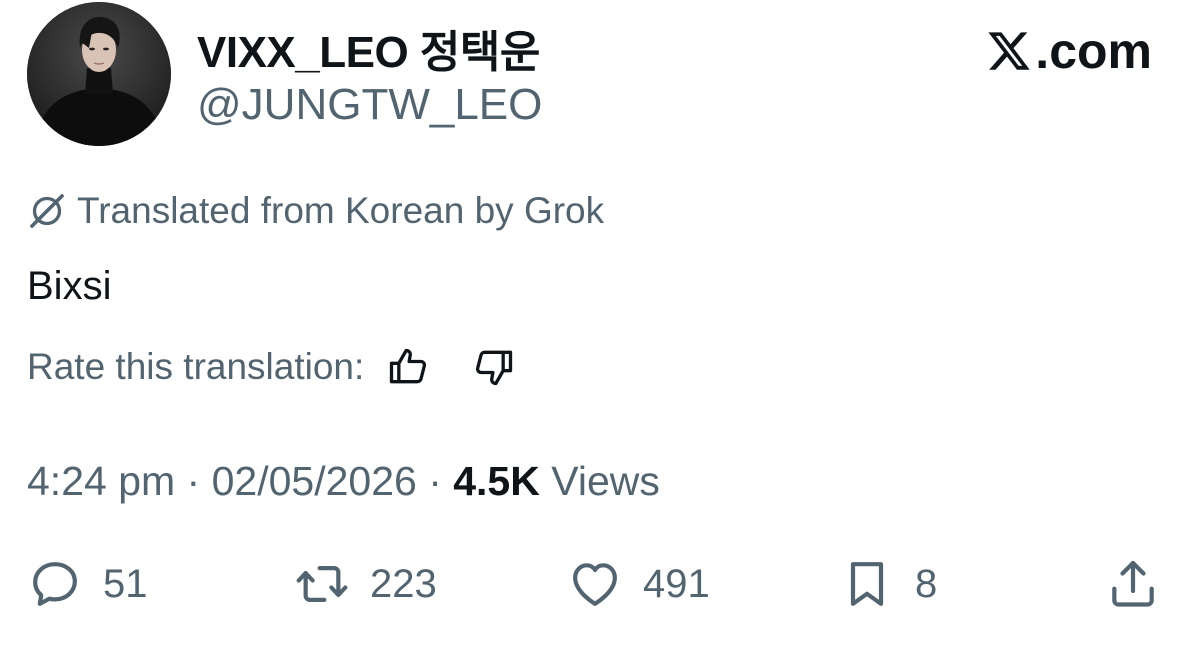 Image resolution: width=1200 pixels, height=653 pixels. Describe the element at coordinates (599, 481) in the screenshot. I see `views-label: Views` at that location.